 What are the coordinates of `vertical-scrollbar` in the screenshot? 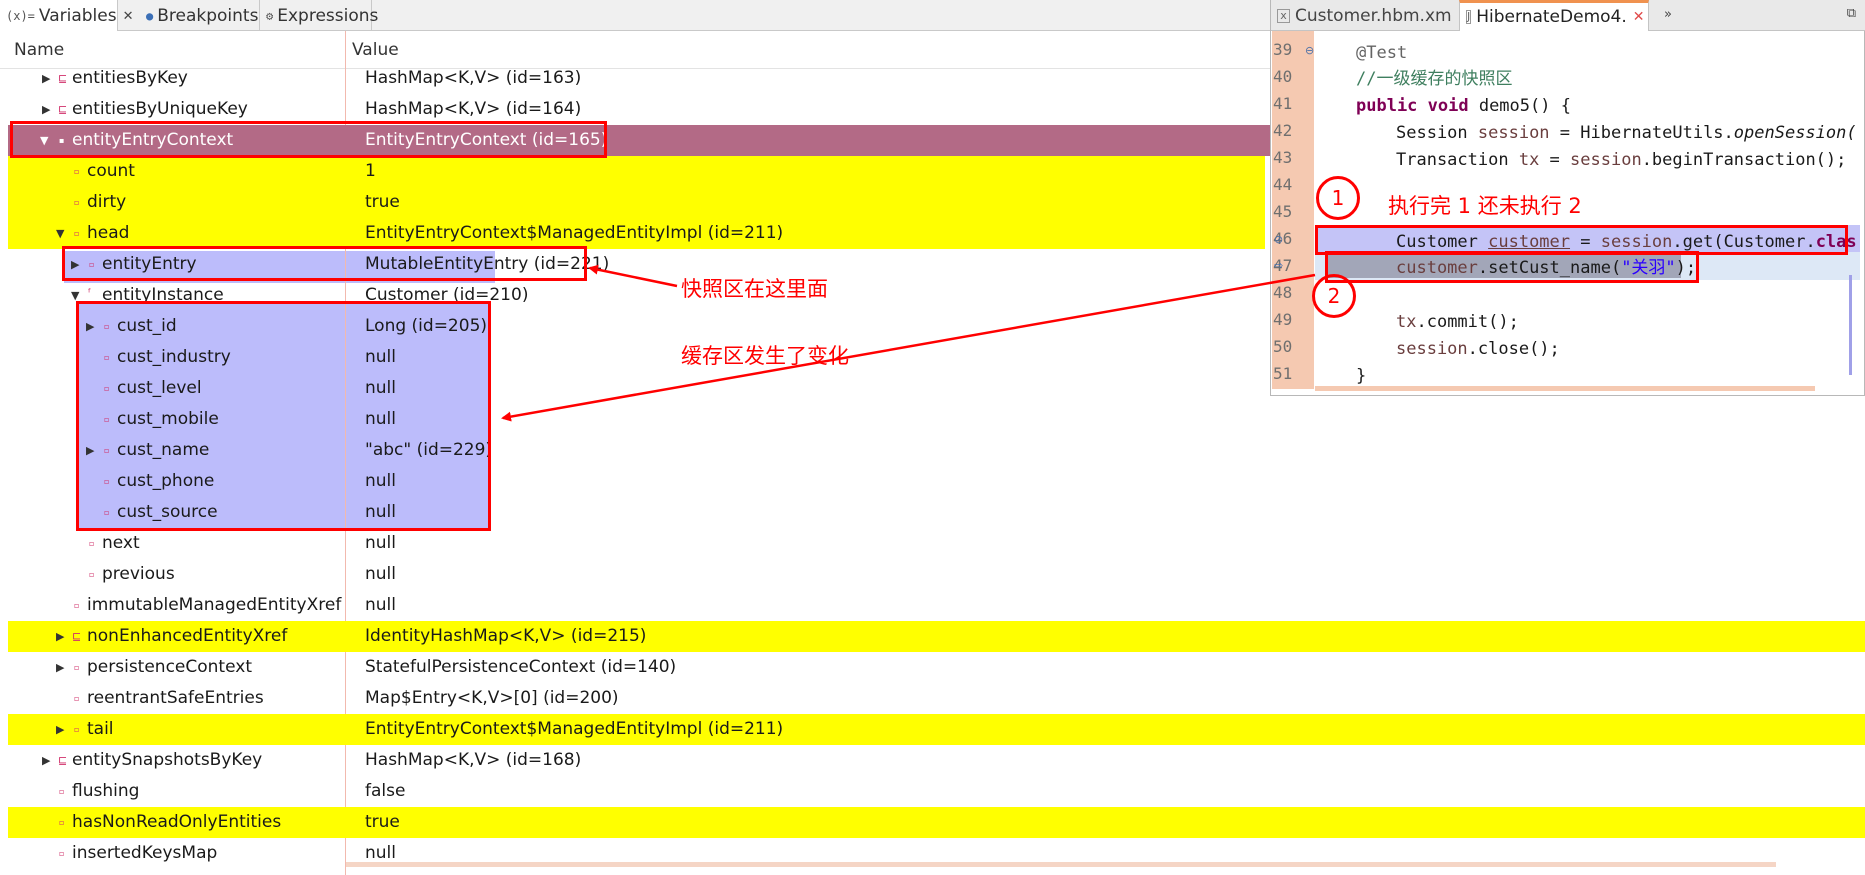 It's located at (1852, 210).